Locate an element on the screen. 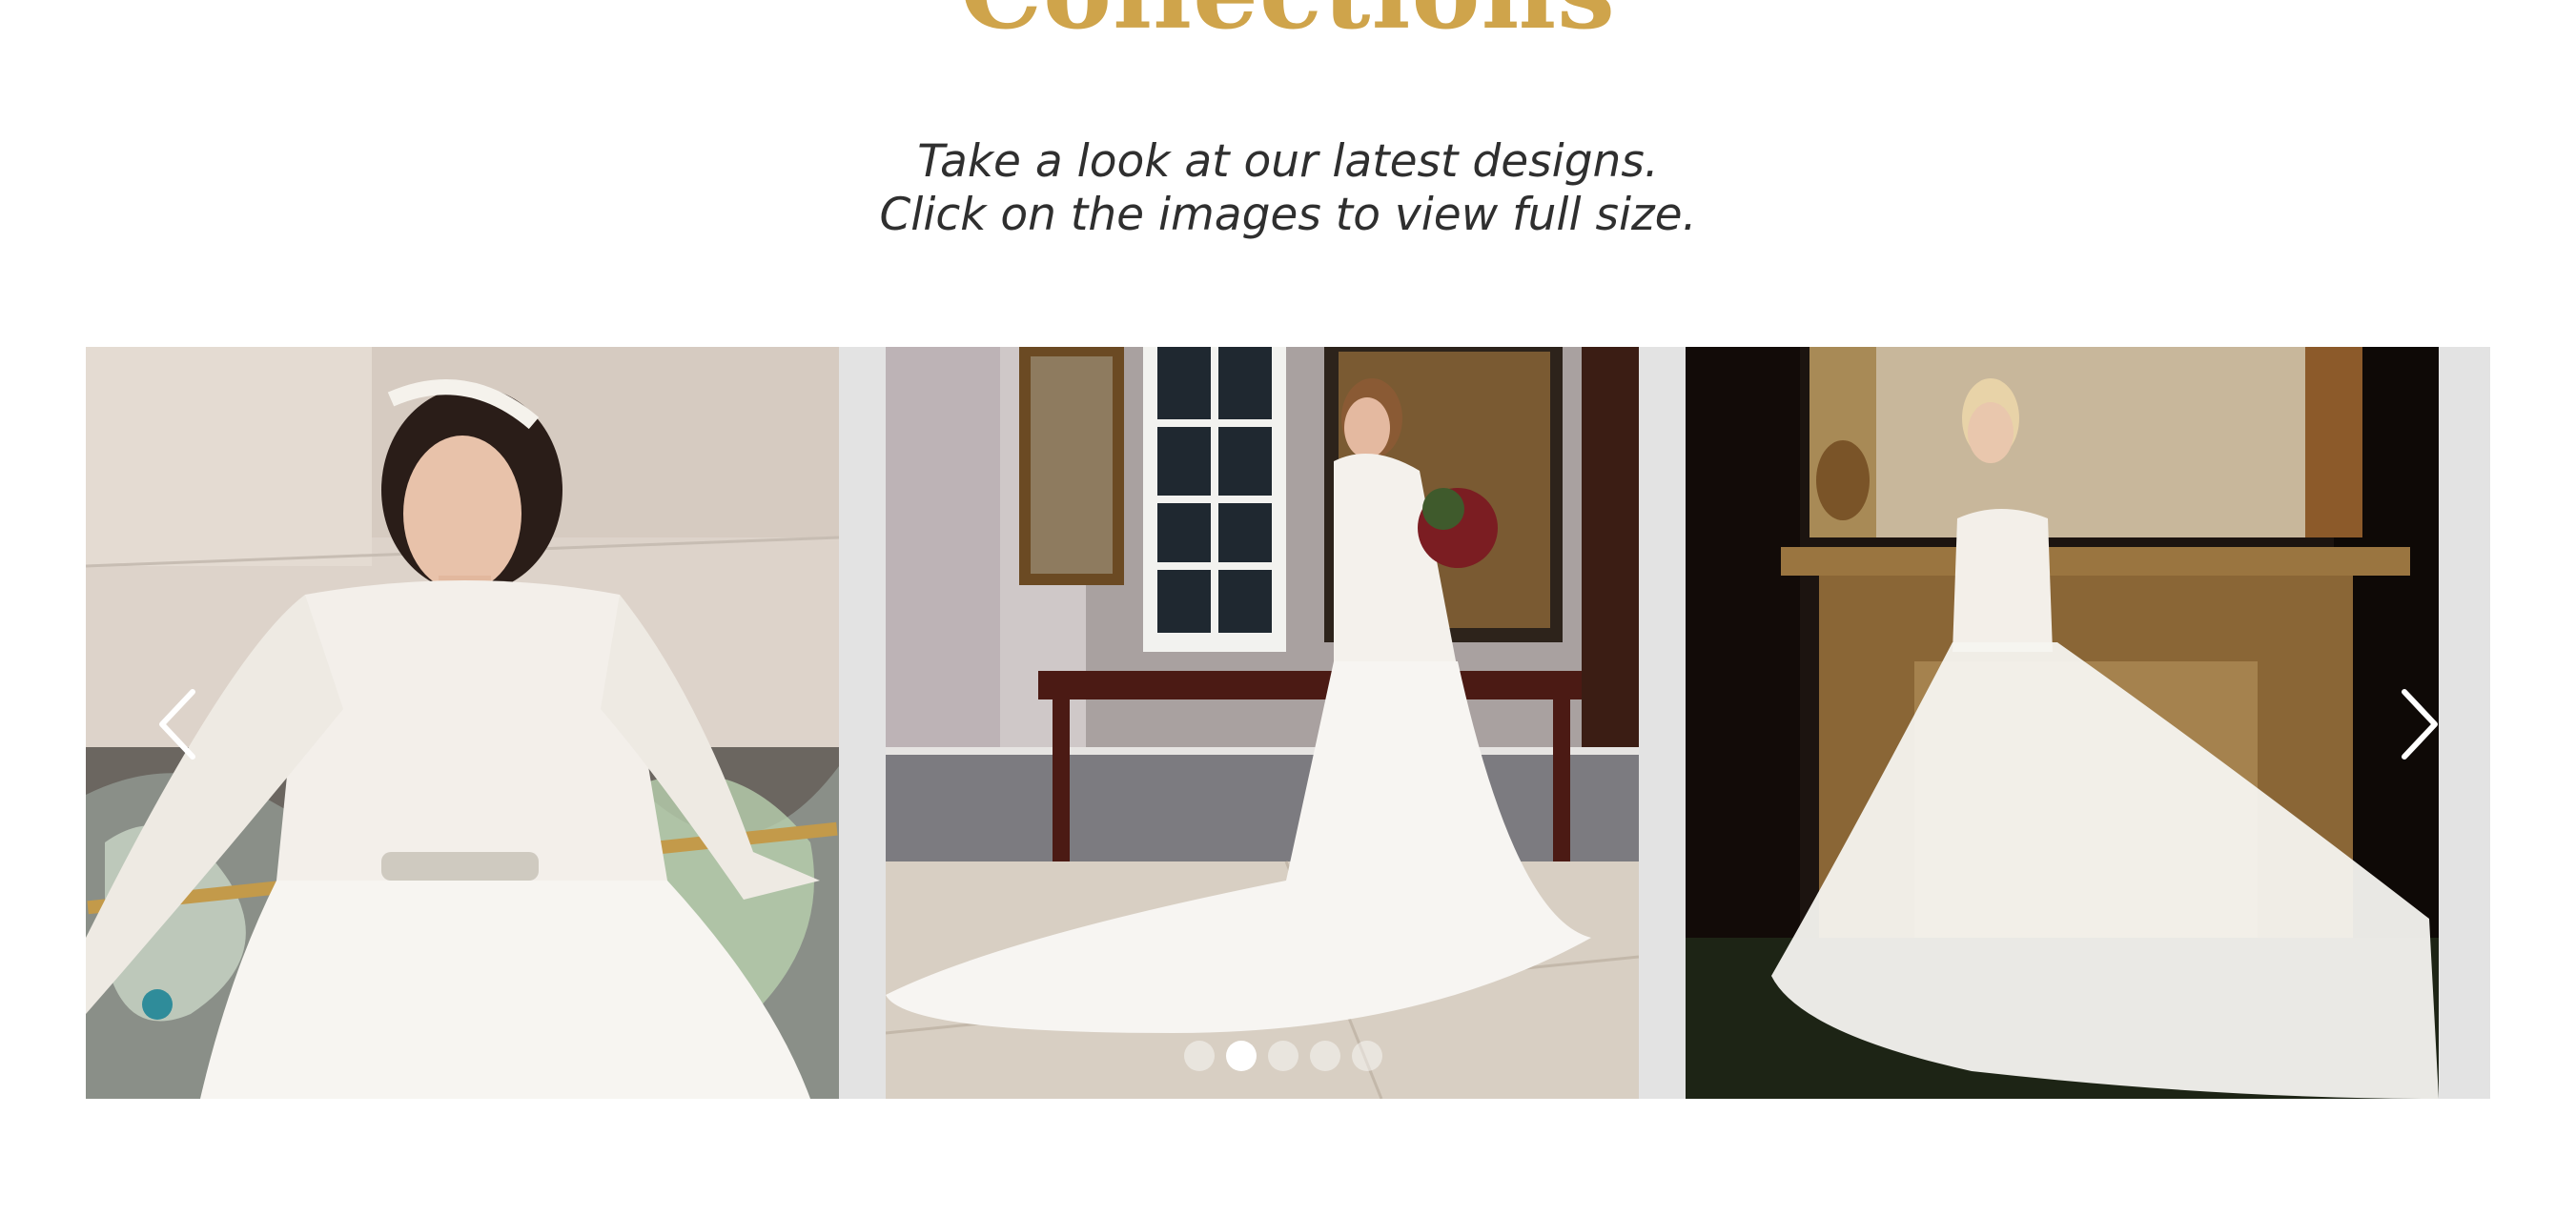 This screenshot has width=2576, height=1216. carousel-prev-button is located at coordinates (177, 724).